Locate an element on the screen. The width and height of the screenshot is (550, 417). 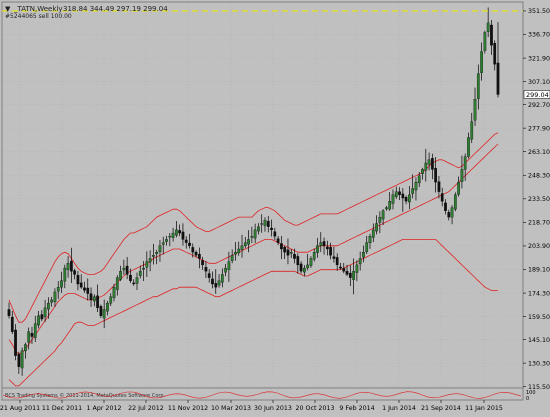
x-tick-label: 11 Jan 2015 is located at coordinates (484, 408).